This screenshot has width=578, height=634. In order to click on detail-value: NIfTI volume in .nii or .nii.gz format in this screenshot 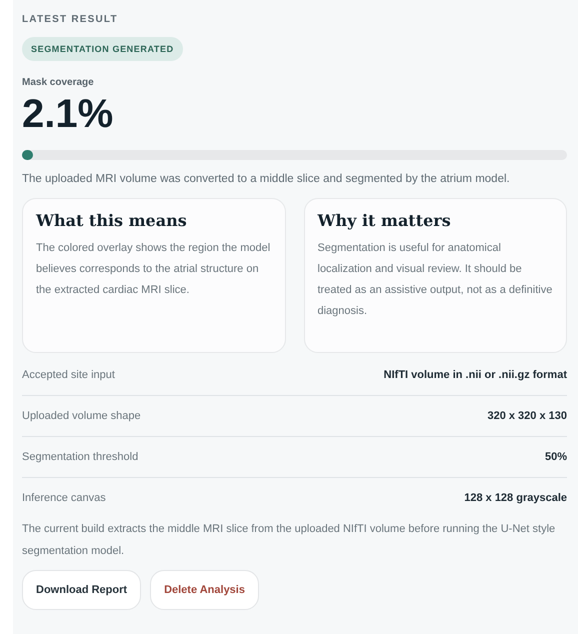, I will do `click(475, 375)`.